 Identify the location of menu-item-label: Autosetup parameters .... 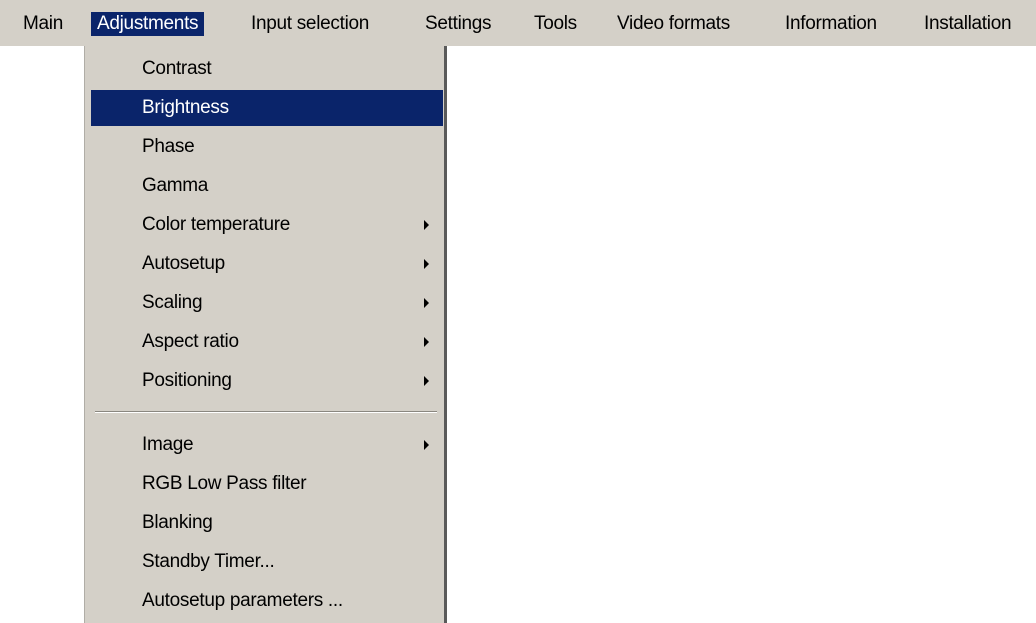
(242, 600).